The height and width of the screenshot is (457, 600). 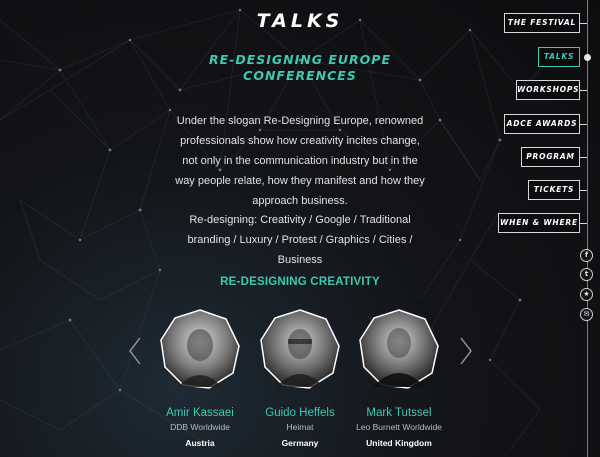 I want to click on speaker-name: Guido Heffels, so click(x=300, y=413).